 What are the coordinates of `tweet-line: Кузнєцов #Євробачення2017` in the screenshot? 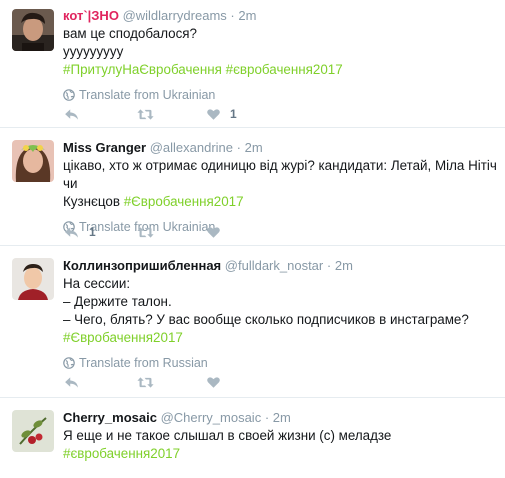 It's located at (280, 202).